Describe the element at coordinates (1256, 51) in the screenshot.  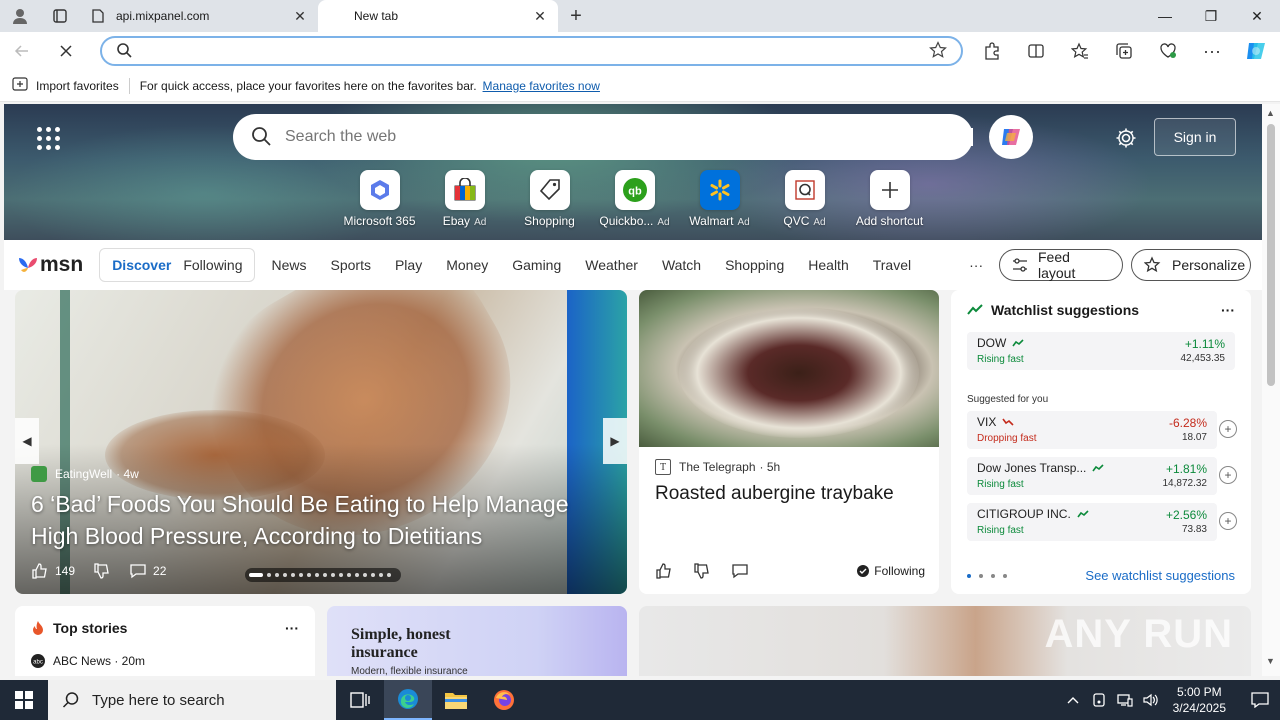
I see `copilot-icon` at that location.